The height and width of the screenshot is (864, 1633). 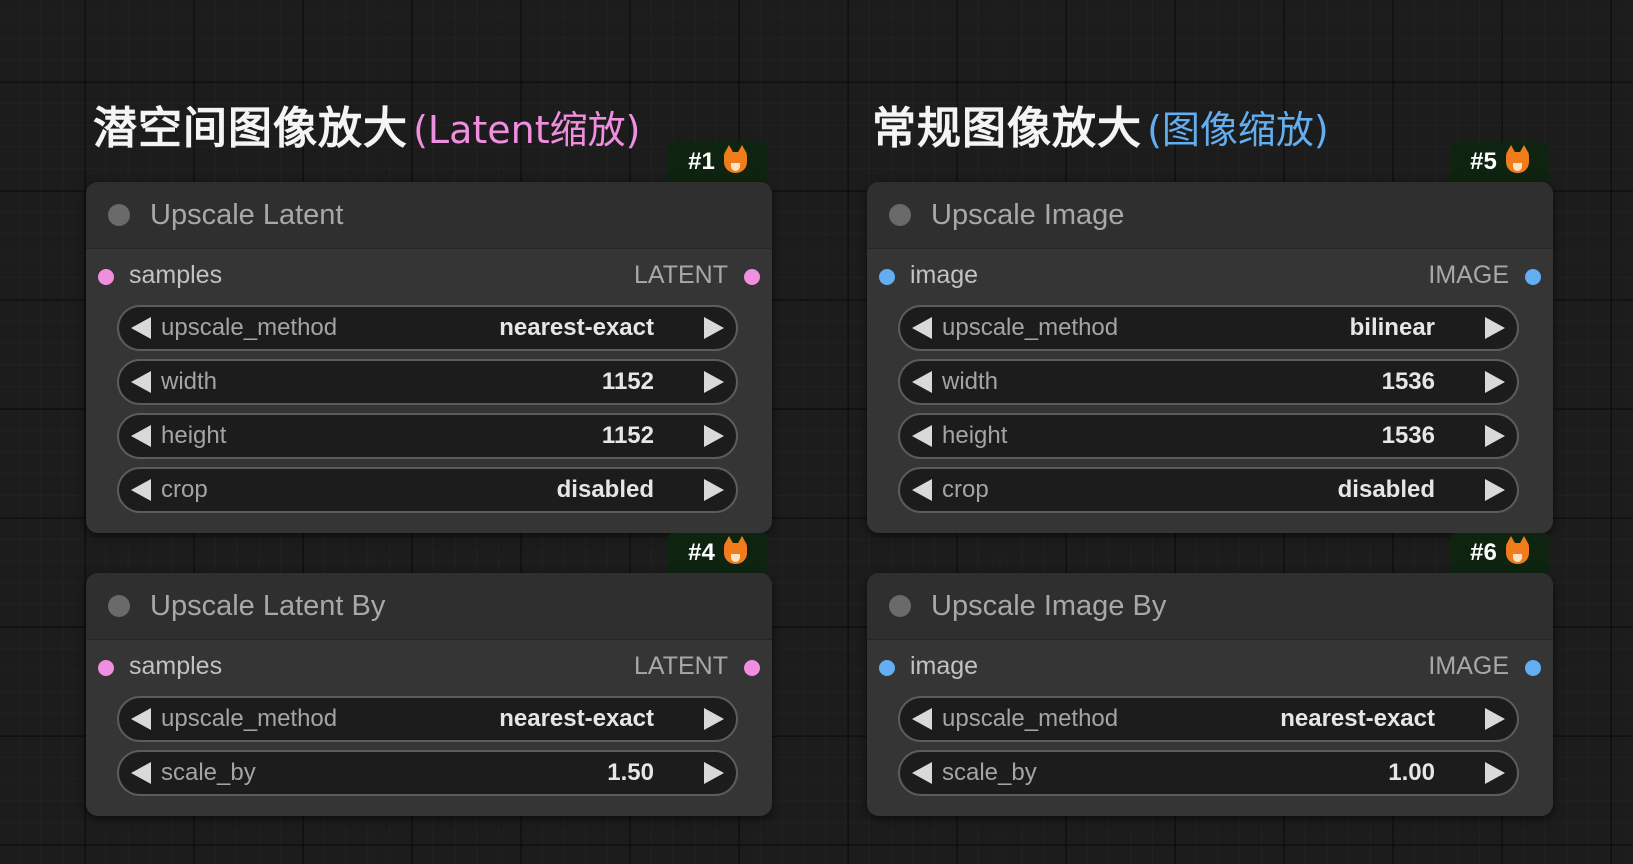 What do you see at coordinates (184, 489) in the screenshot?
I see `widget-label: crop` at bounding box center [184, 489].